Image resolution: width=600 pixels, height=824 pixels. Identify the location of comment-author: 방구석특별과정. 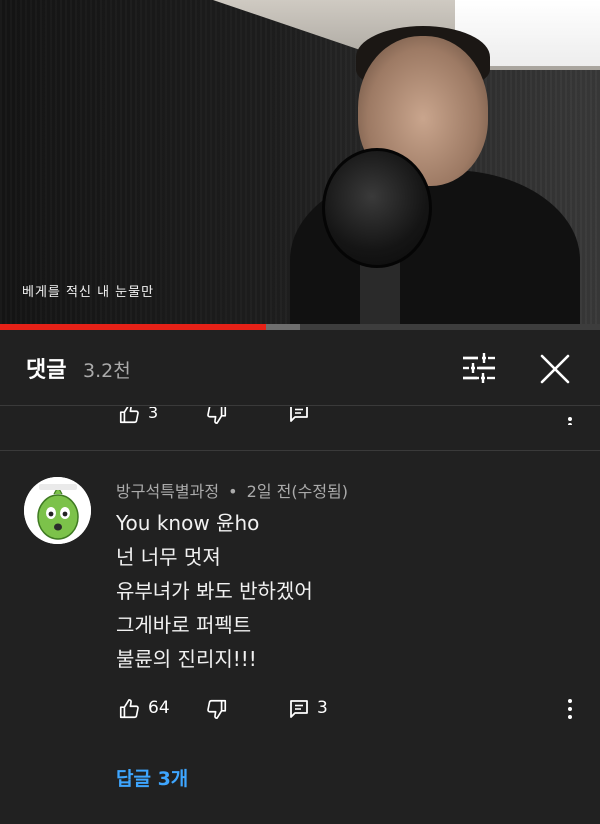
(167, 491).